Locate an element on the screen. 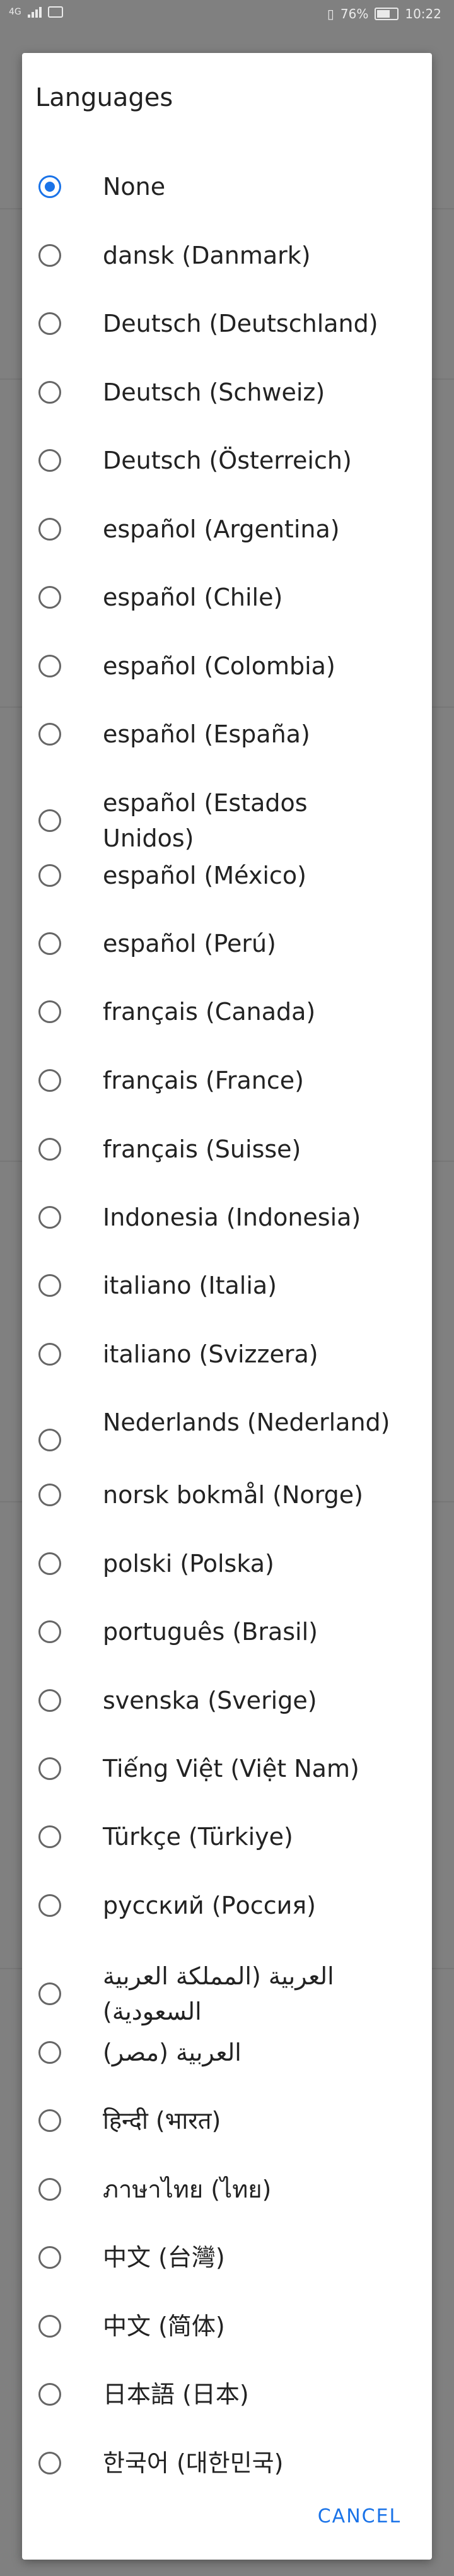  radio-button-checked is located at coordinates (49, 186).